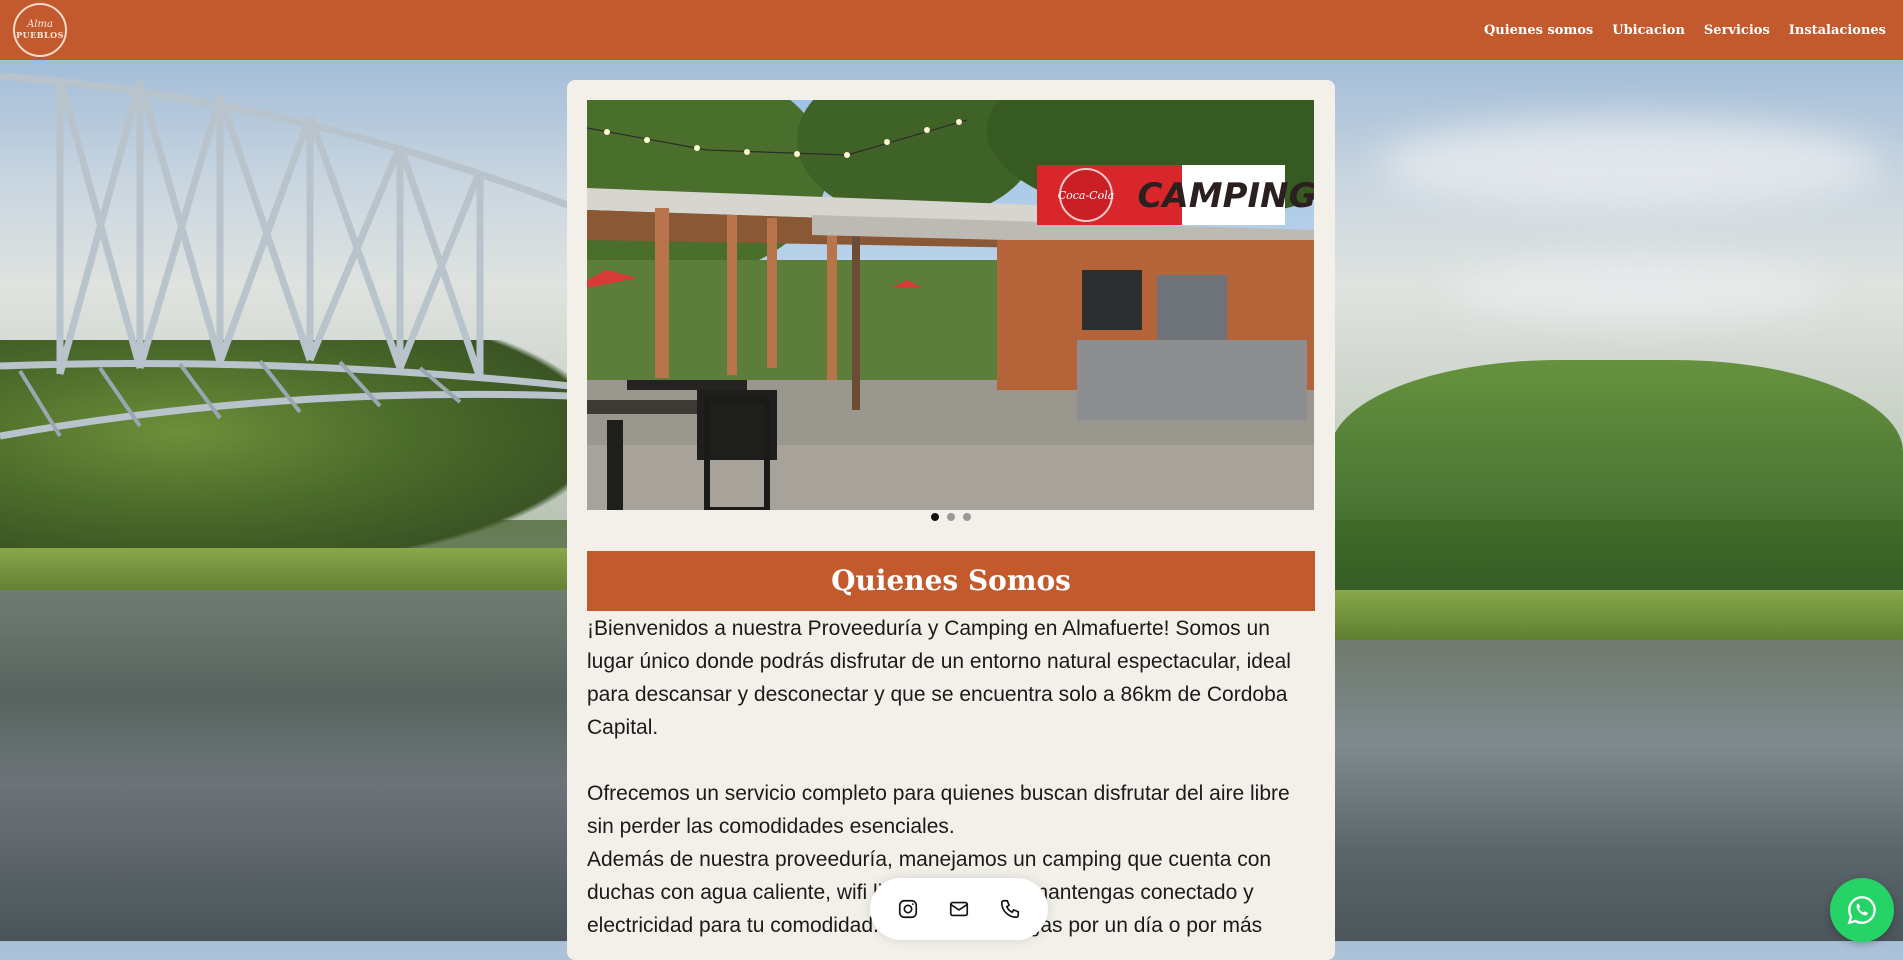  What do you see at coordinates (285, 256) in the screenshot?
I see `bridge-illustration` at bounding box center [285, 256].